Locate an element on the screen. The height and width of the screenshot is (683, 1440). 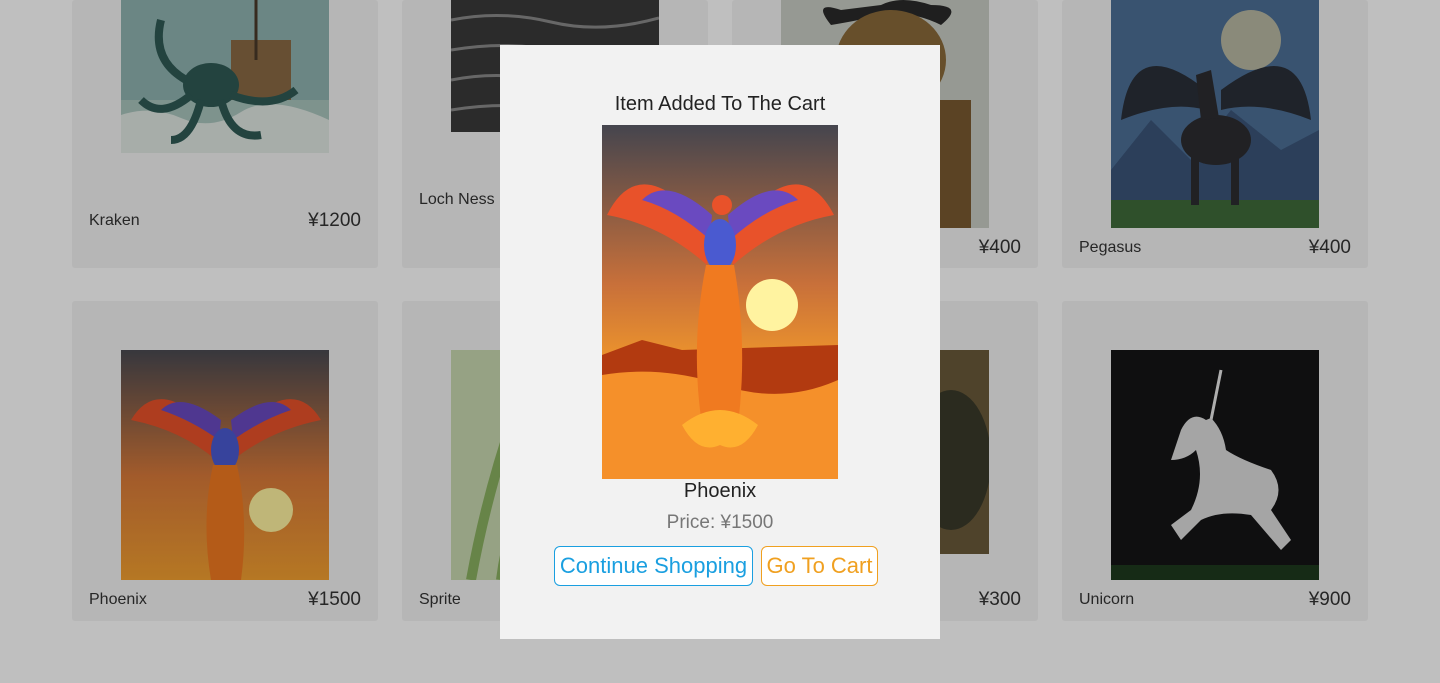
modal-title: Item Added To The Cart is located at coordinates (720, 104).